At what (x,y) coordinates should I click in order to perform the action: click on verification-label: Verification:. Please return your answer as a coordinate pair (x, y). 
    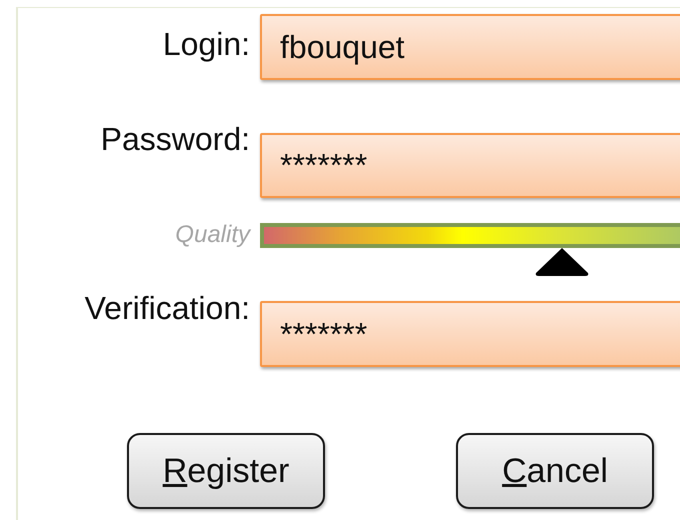
    Looking at the image, I should click on (167, 308).